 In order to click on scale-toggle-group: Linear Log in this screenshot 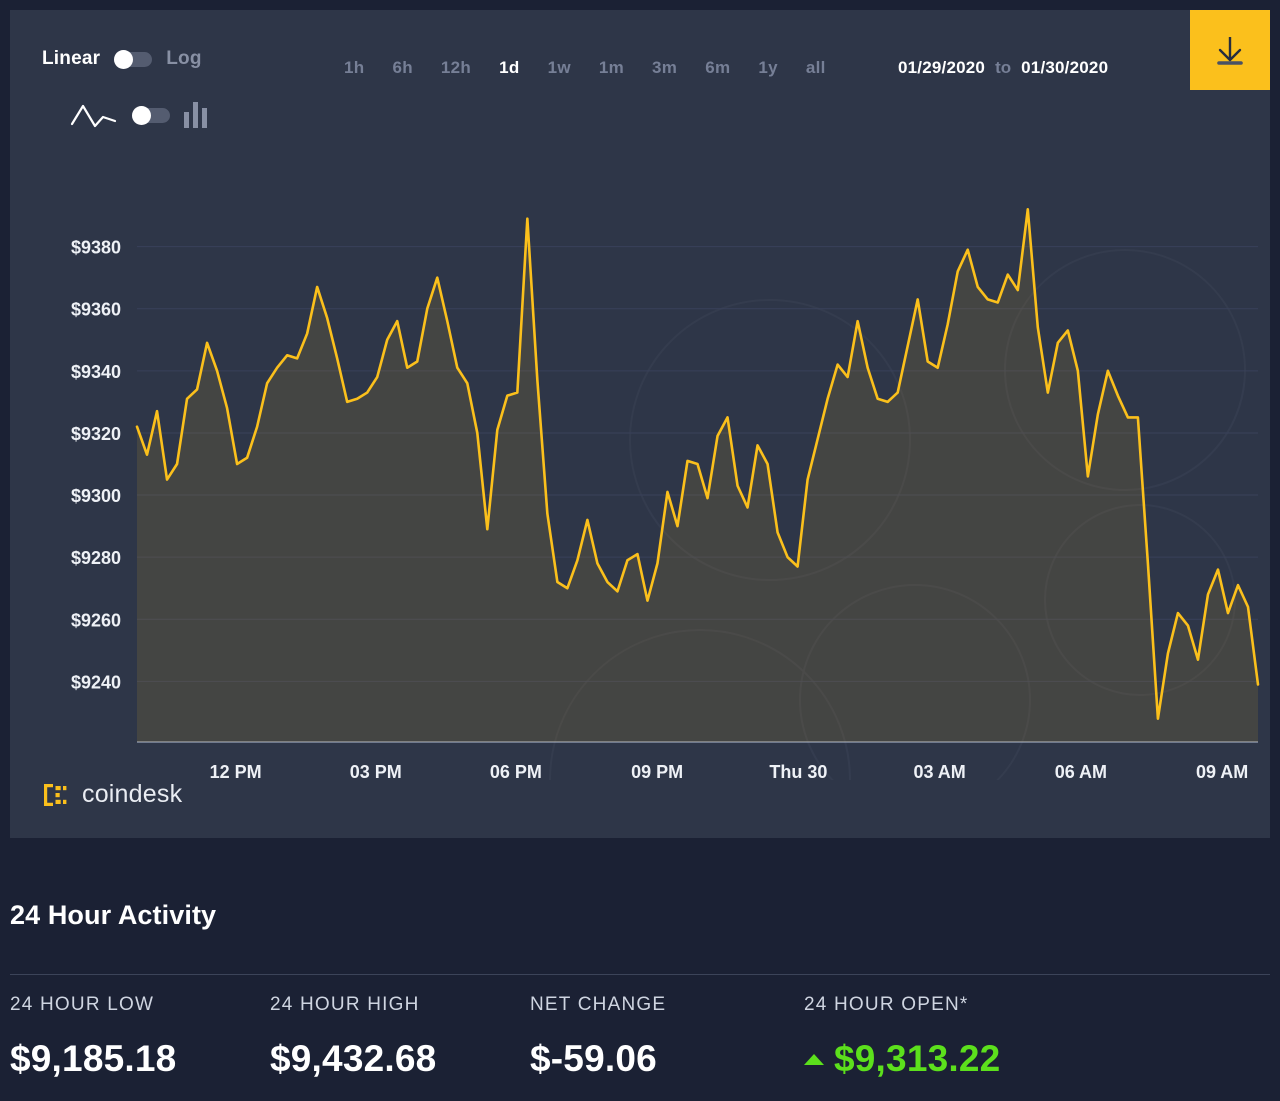, I will do `click(122, 59)`.